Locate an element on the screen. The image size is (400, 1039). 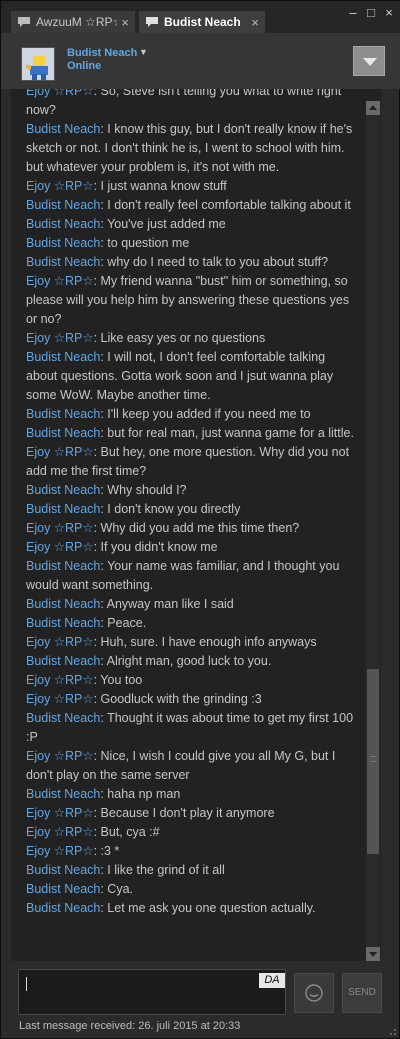
message-text: : Alright man, good luck to you. is located at coordinates (186, 661).